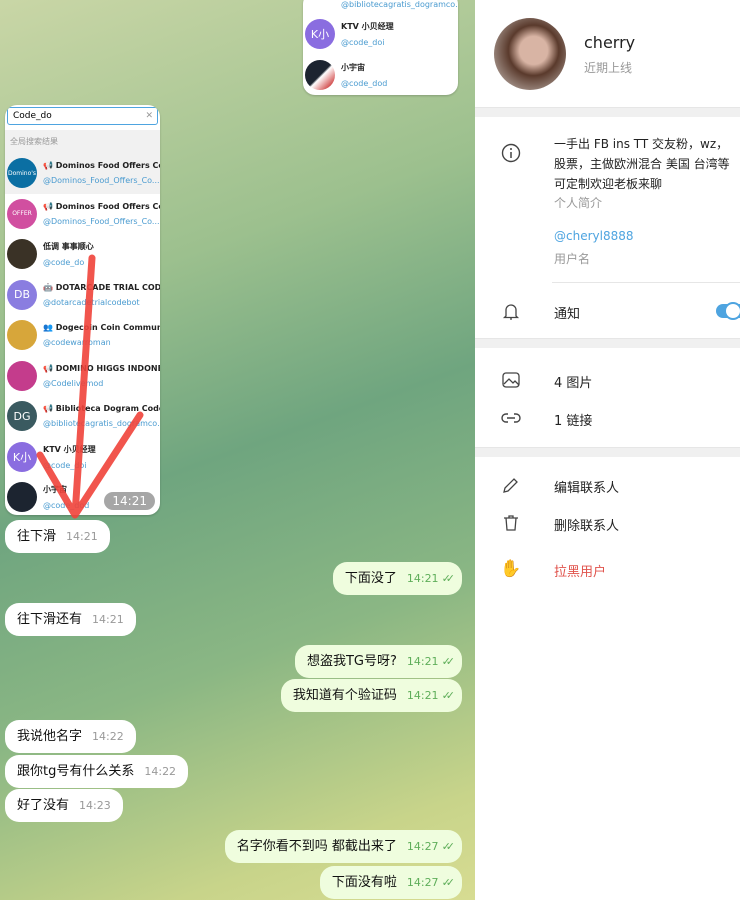 Image resolution: width=740 pixels, height=900 pixels. I want to click on pencil-icon, so click(511, 485).